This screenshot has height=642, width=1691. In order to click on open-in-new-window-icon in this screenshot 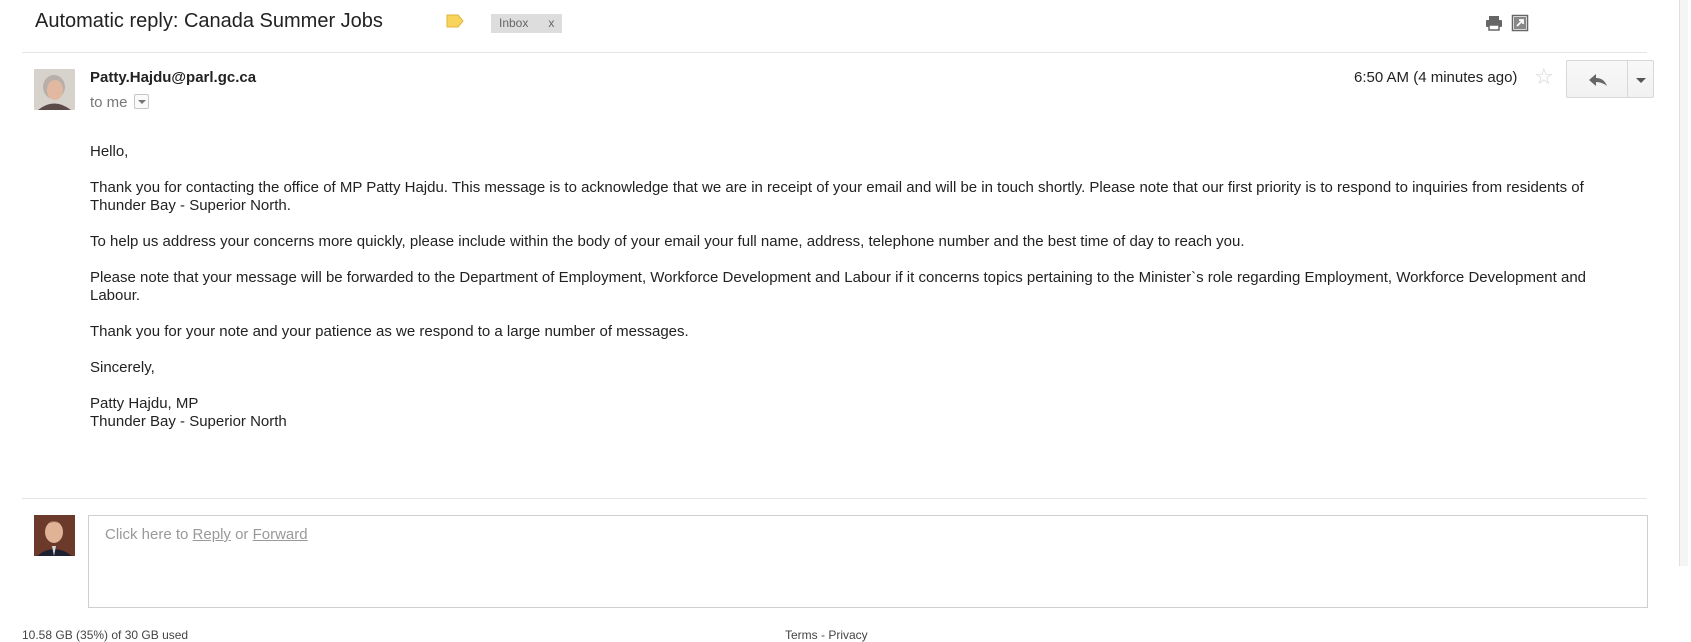, I will do `click(1520, 23)`.